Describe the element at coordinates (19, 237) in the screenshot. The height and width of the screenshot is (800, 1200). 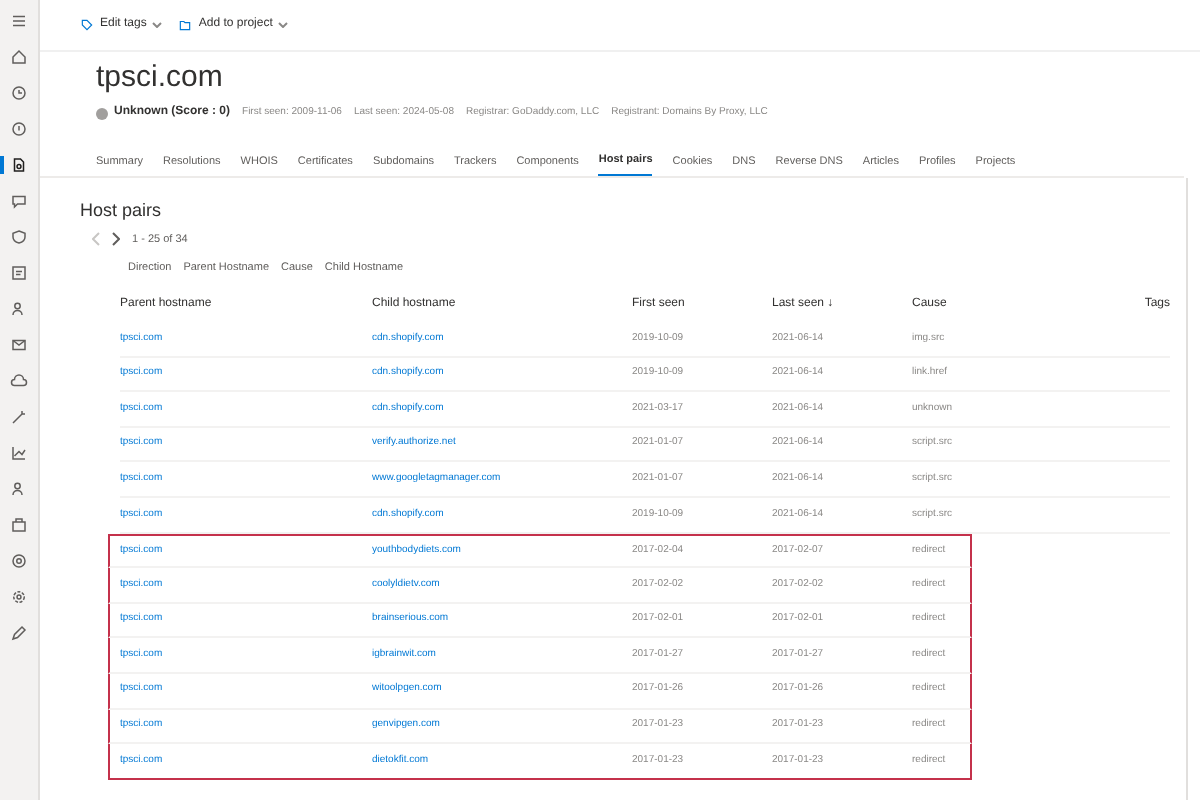
I see `shield-icon` at that location.